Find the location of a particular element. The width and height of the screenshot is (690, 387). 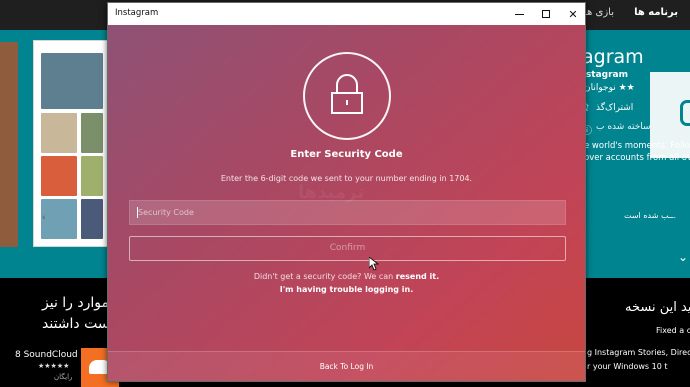

resend-link: resend it. is located at coordinates (417, 276).